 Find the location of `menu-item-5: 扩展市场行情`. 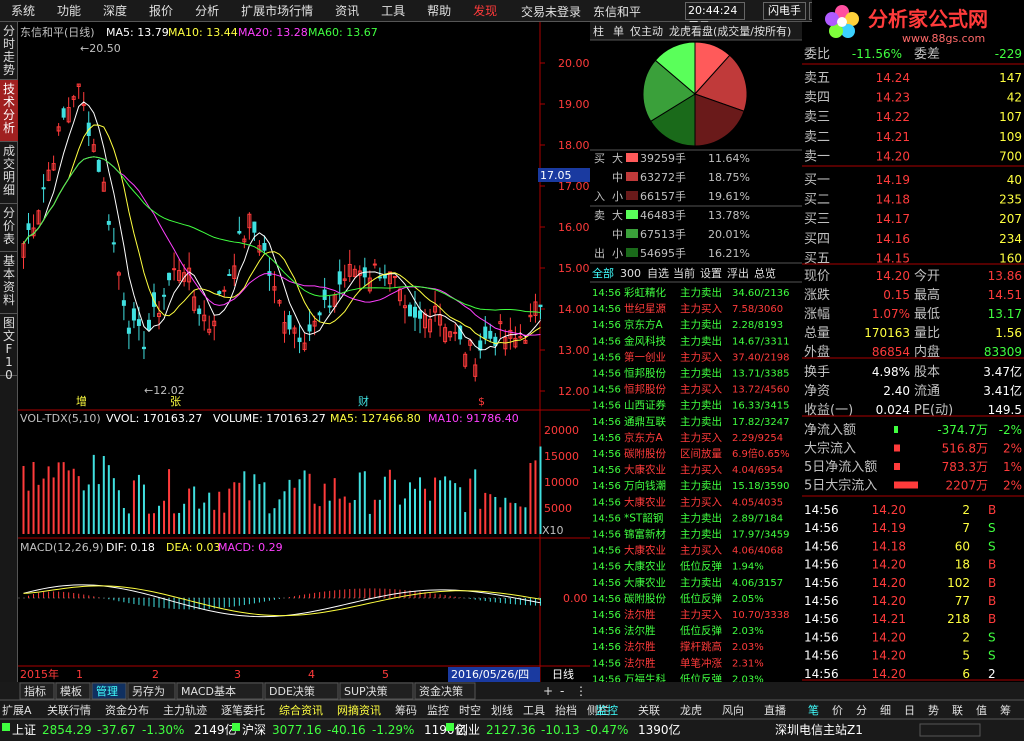

menu-item-5: 扩展市场行情 is located at coordinates (277, 11).